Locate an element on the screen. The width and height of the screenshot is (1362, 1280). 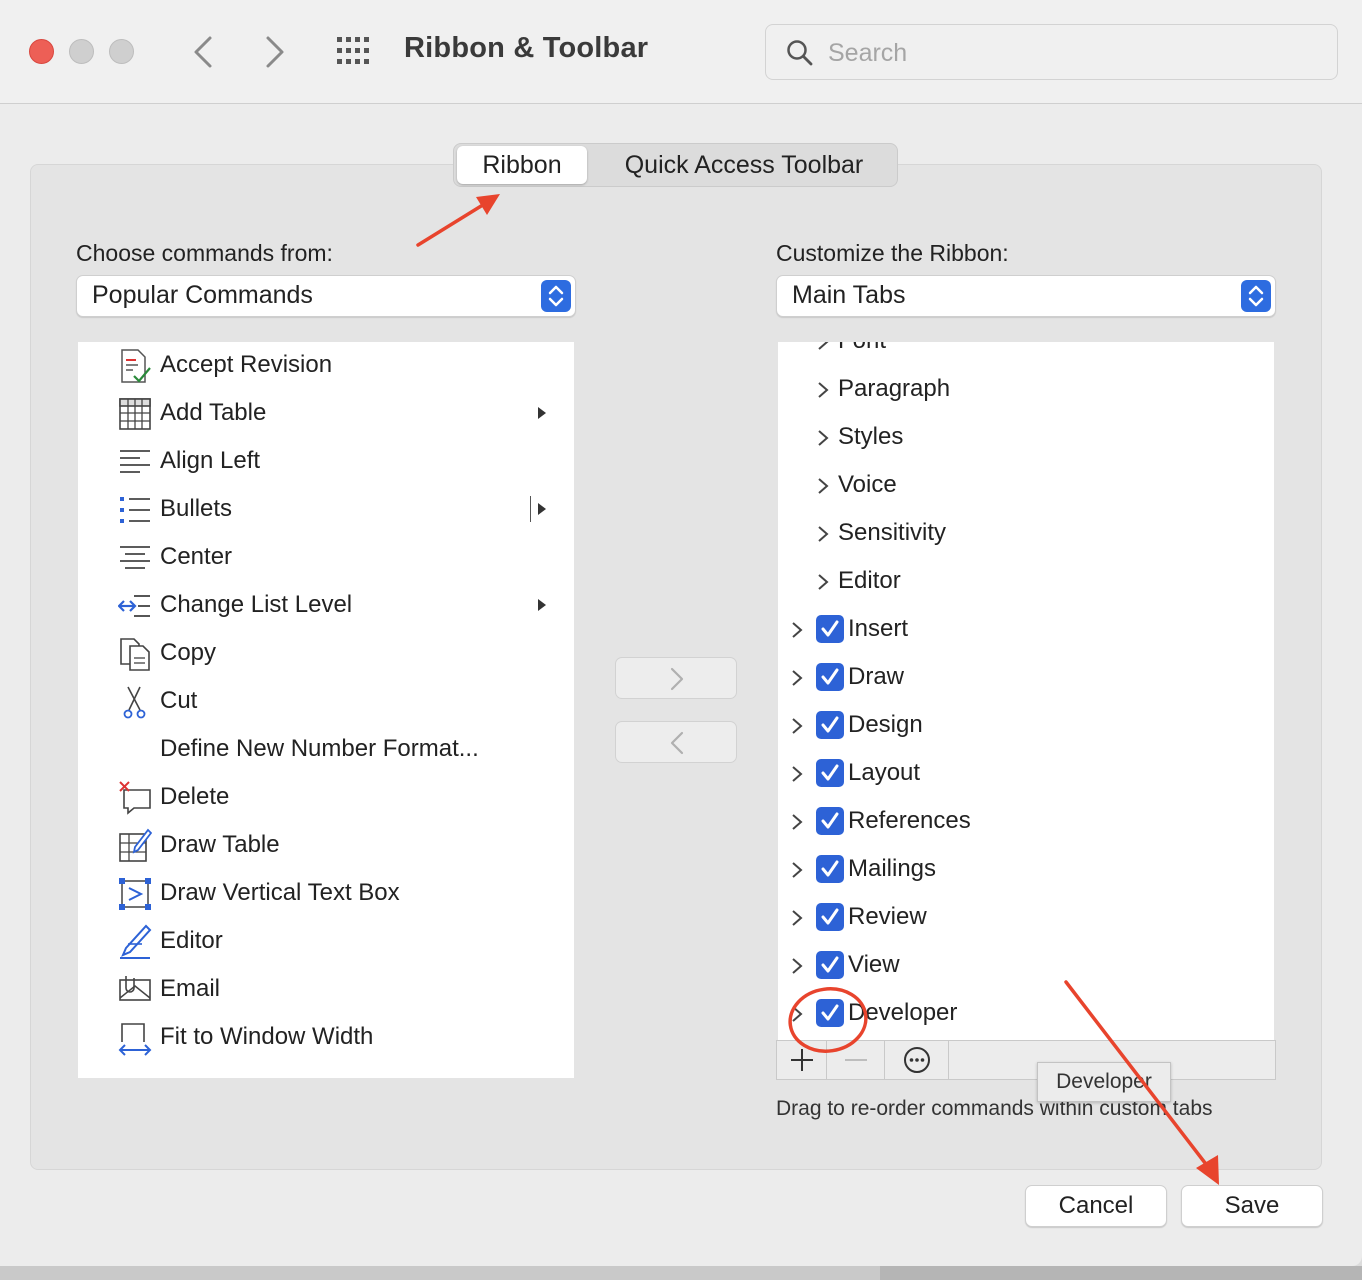
remove-command-button is located at coordinates (676, 742).